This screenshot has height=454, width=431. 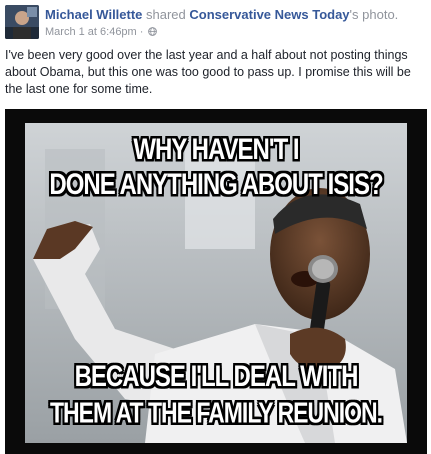 What do you see at coordinates (93, 14) in the screenshot?
I see `author-name-link: Michael Willette` at bounding box center [93, 14].